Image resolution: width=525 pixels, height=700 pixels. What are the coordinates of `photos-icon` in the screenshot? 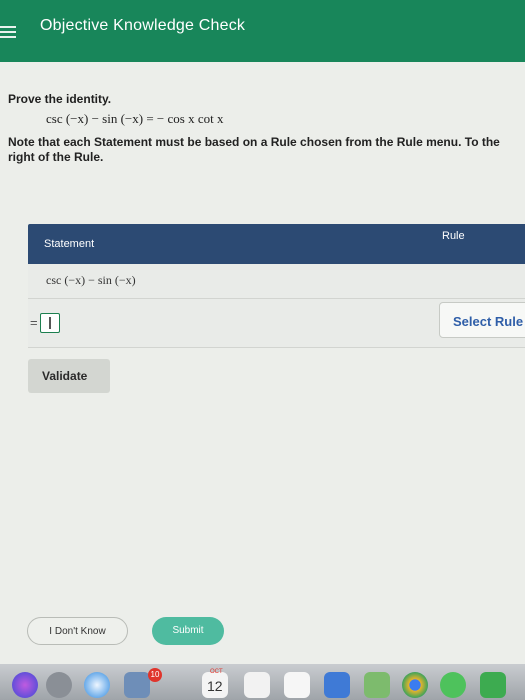 It's located at (137, 685).